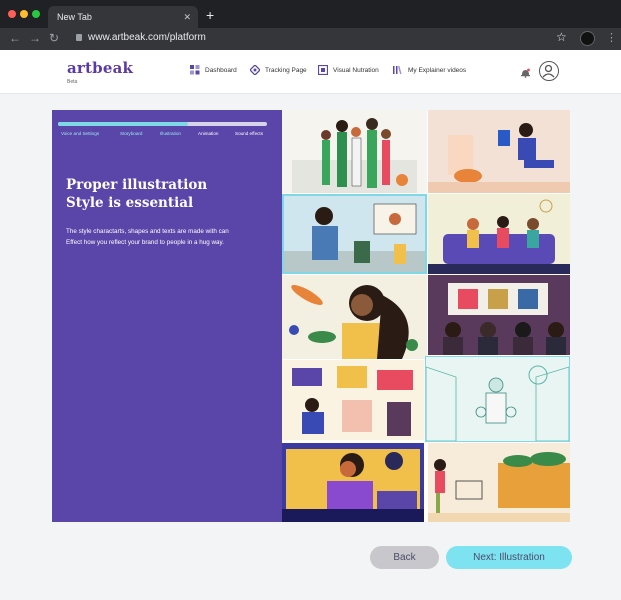 The image size is (621, 600). I want to click on nav-dashboard: Dashboard, so click(213, 70).